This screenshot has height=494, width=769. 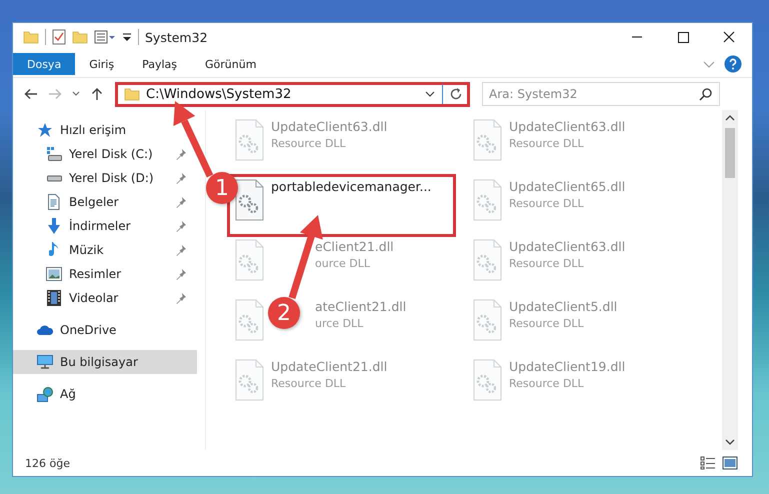 I want to click on film-icon, so click(x=54, y=298).